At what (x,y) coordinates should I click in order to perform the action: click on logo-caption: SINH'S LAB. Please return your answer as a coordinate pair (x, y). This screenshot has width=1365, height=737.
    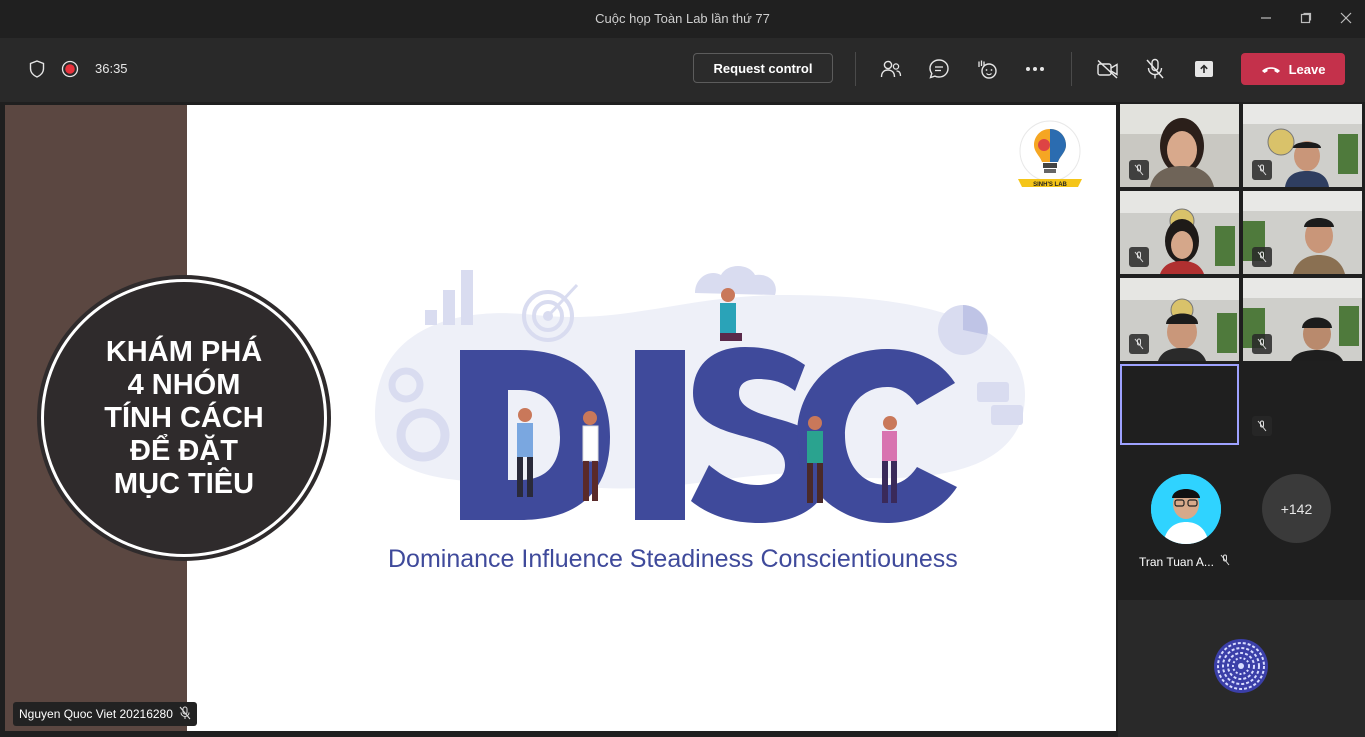
    Looking at the image, I should click on (1050, 185).